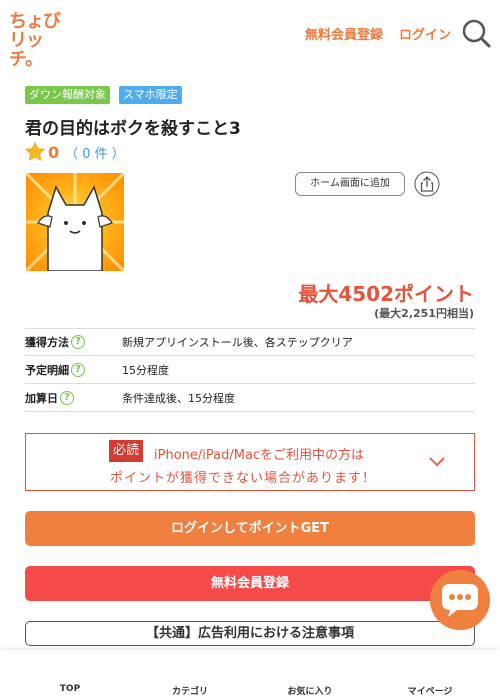 The height and width of the screenshot is (700, 500). Describe the element at coordinates (476, 33) in the screenshot. I see `search-icon` at that location.